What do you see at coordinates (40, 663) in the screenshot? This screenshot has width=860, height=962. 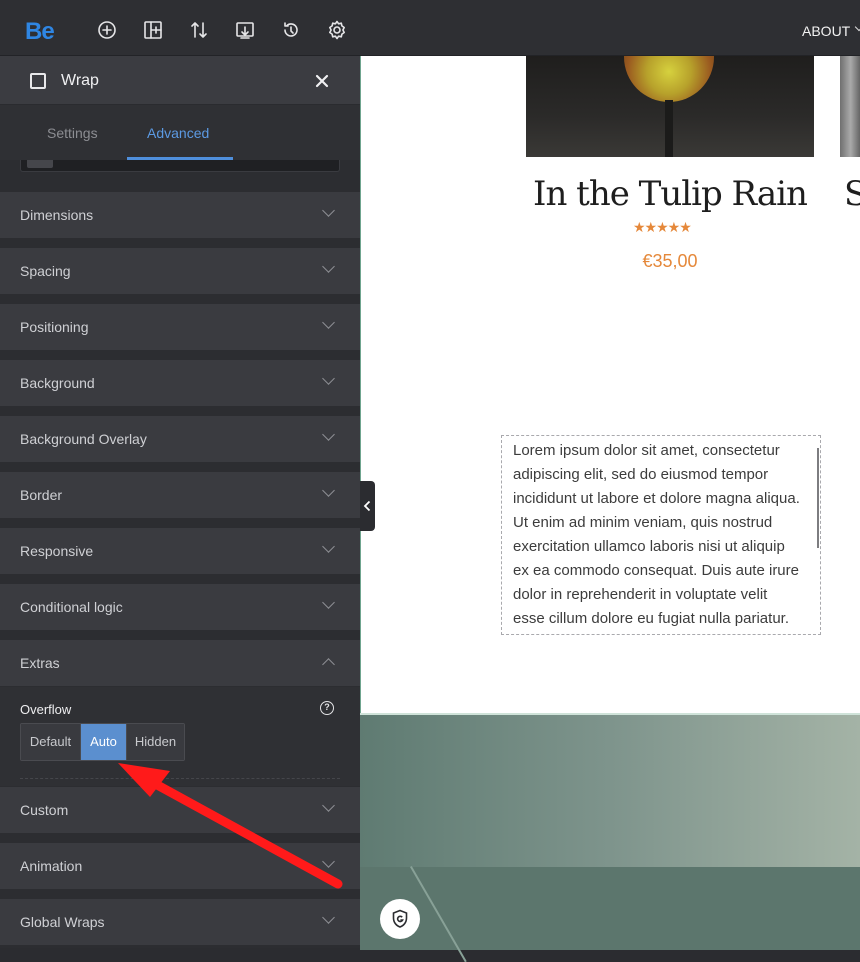 I see `section-label: Extras` at bounding box center [40, 663].